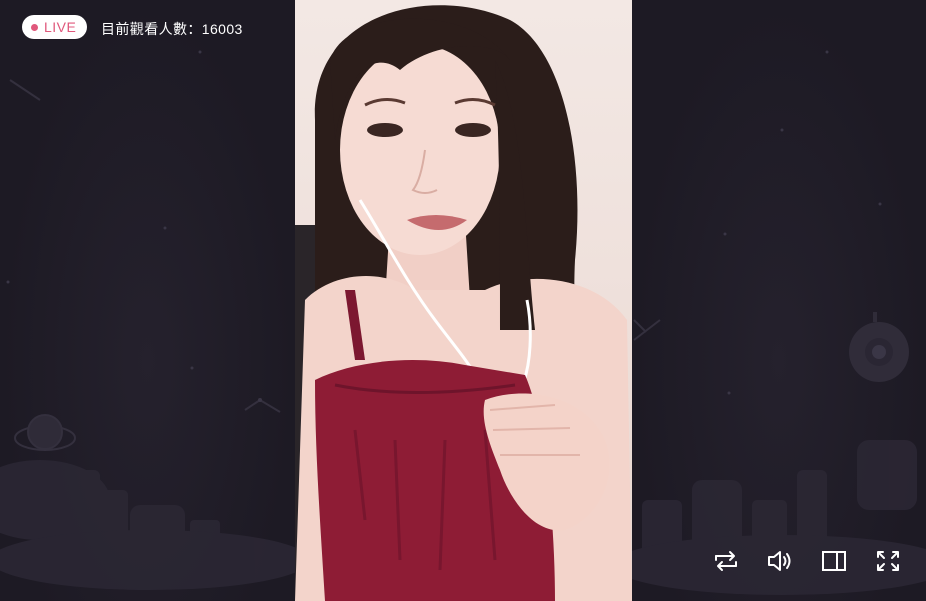 The image size is (926, 601). I want to click on loop-button, so click(726, 561).